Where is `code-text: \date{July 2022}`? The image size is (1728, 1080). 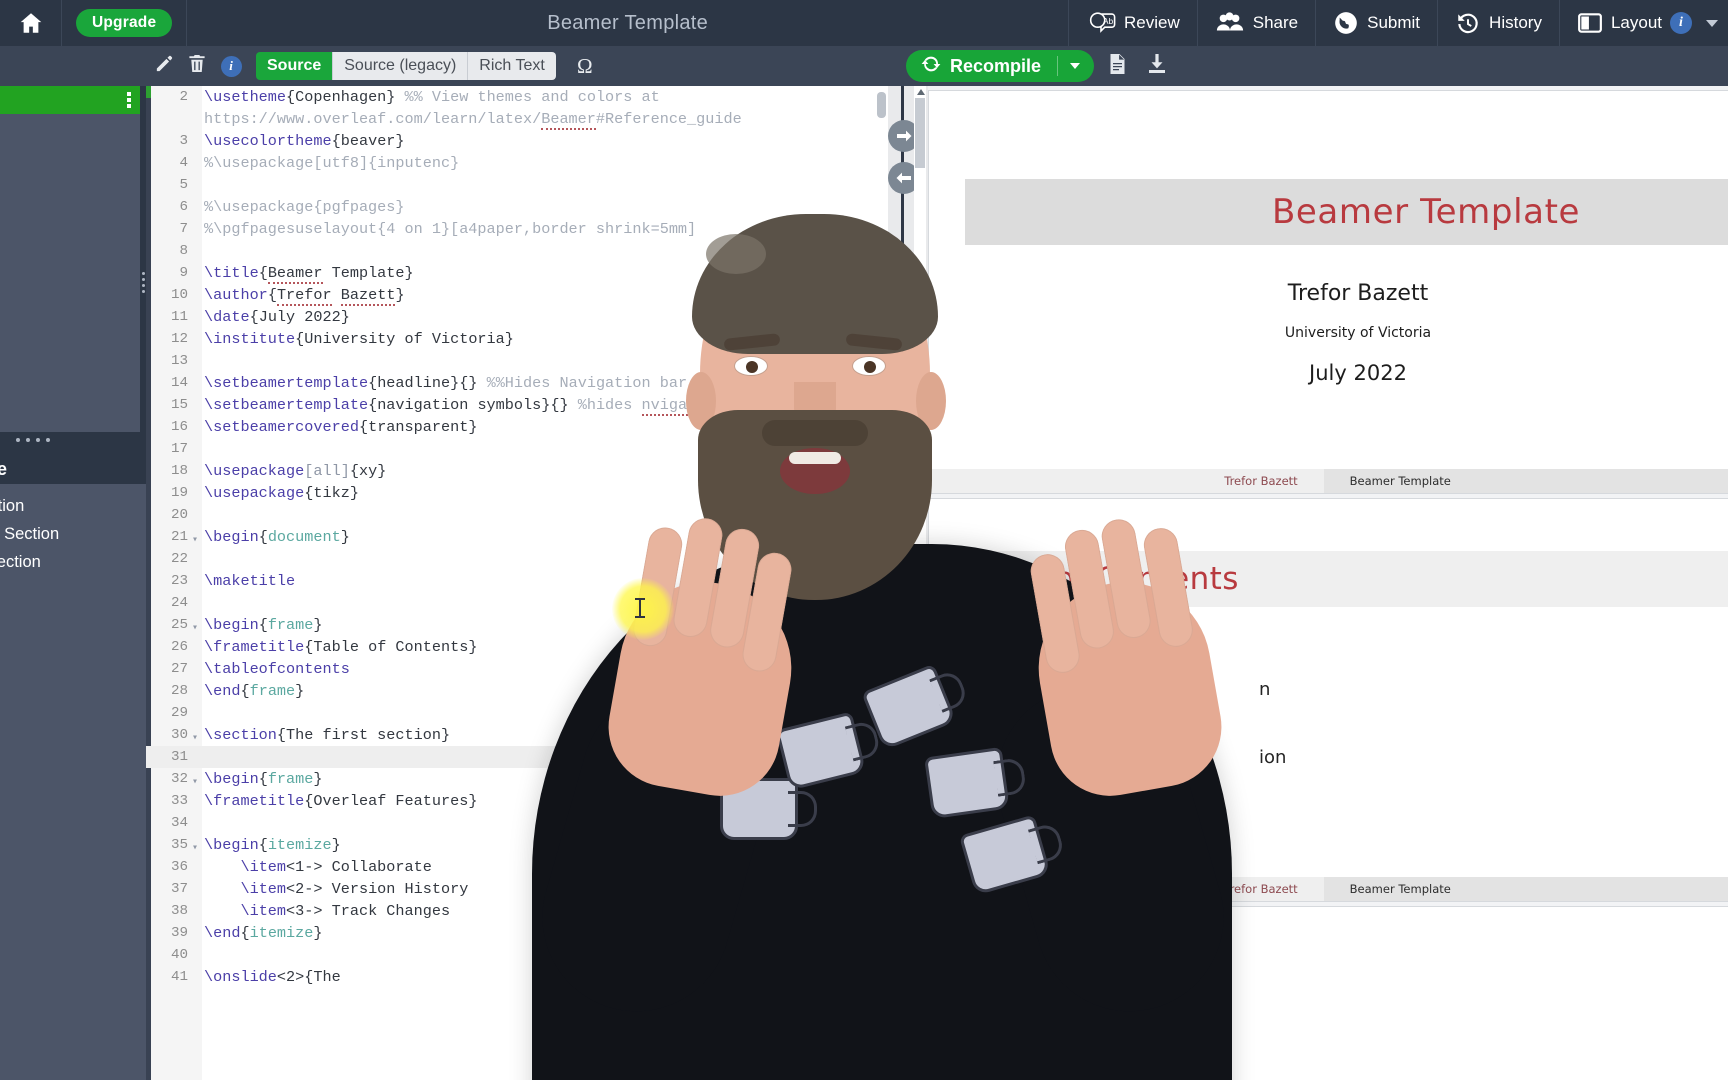
code-text: \date{July 2022} is located at coordinates (277, 317).